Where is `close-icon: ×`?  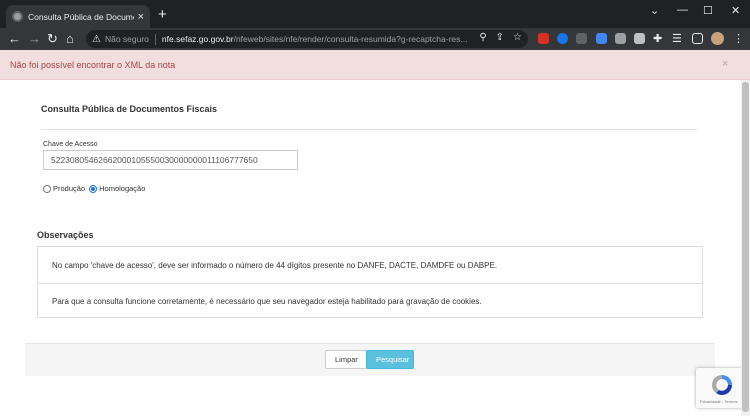
close-icon: × is located at coordinates (725, 64).